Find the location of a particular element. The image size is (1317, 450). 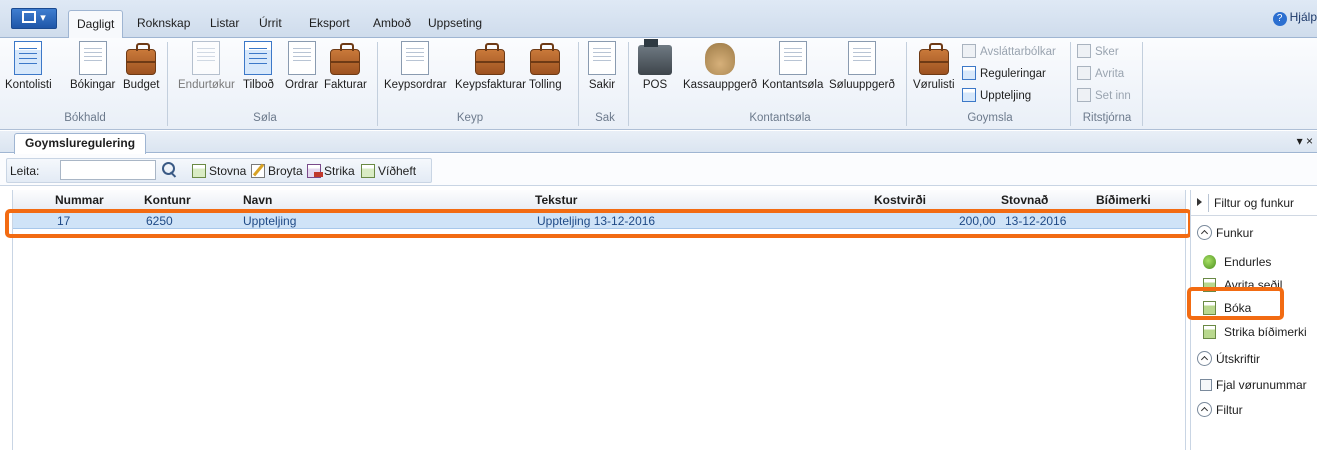

search-icon is located at coordinates (169, 169).